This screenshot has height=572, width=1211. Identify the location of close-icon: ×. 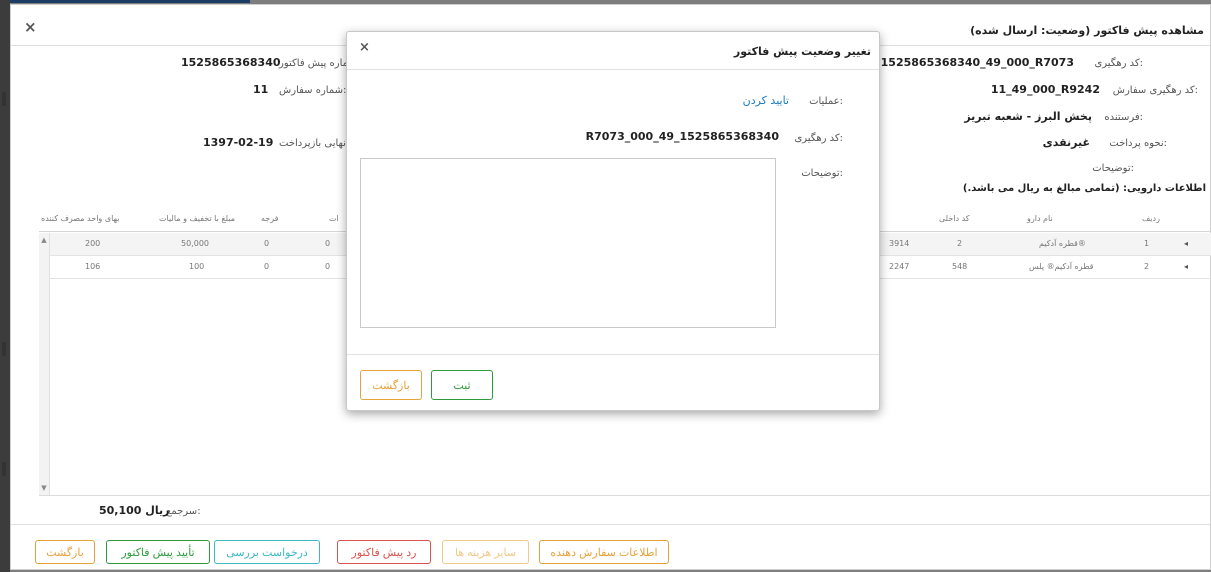
(364, 47).